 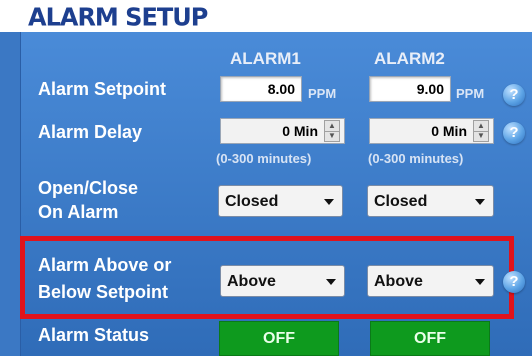 What do you see at coordinates (430, 281) in the screenshot?
I see `alarm2-above-below-select: Above` at bounding box center [430, 281].